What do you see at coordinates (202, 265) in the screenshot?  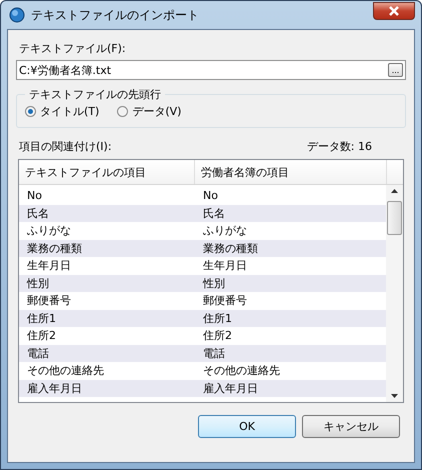 I see `list-row: 生年月日 生年月日` at bounding box center [202, 265].